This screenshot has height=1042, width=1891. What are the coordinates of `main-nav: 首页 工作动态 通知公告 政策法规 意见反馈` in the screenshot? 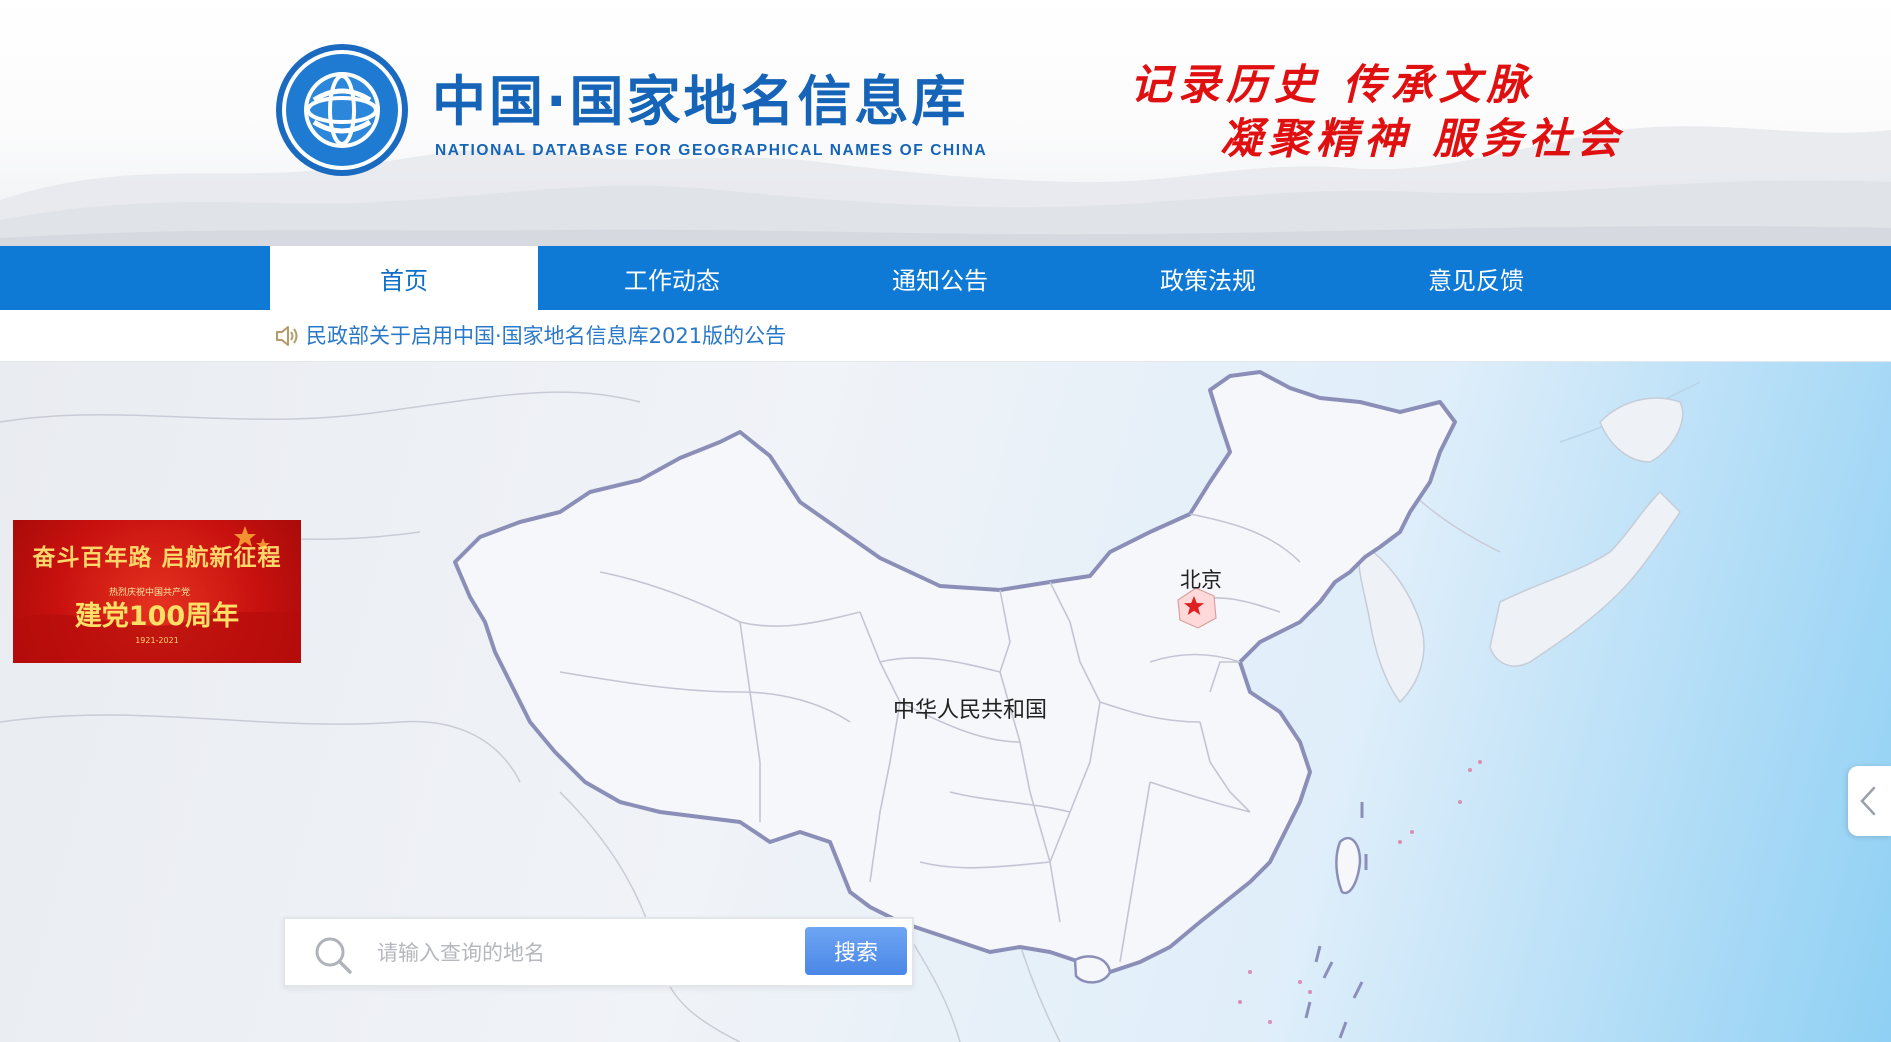 It's located at (945, 278).